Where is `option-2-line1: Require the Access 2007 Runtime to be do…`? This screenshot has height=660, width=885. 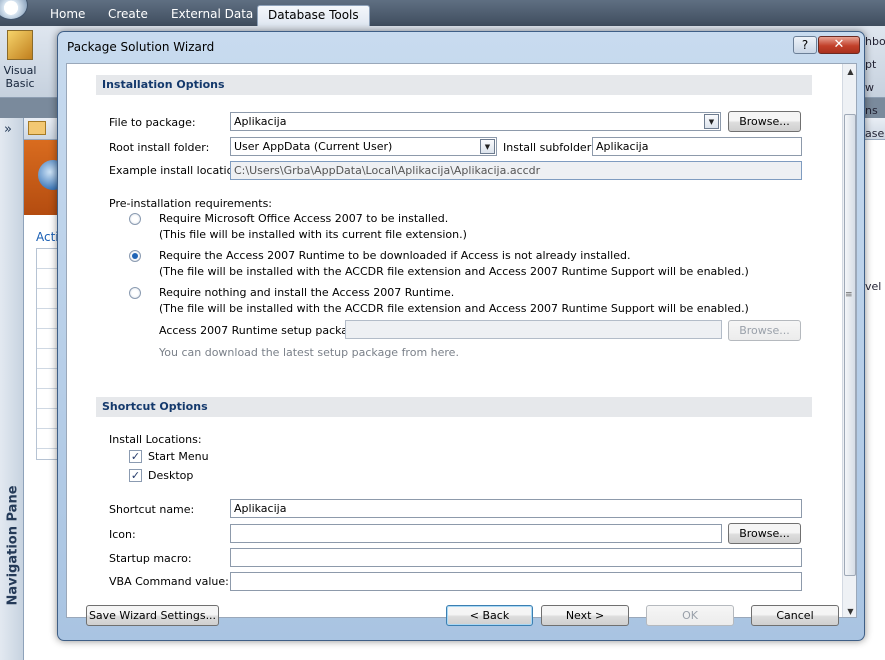
option-2-line1: Require the Access 2007 Runtime to be do… is located at coordinates (395, 255).